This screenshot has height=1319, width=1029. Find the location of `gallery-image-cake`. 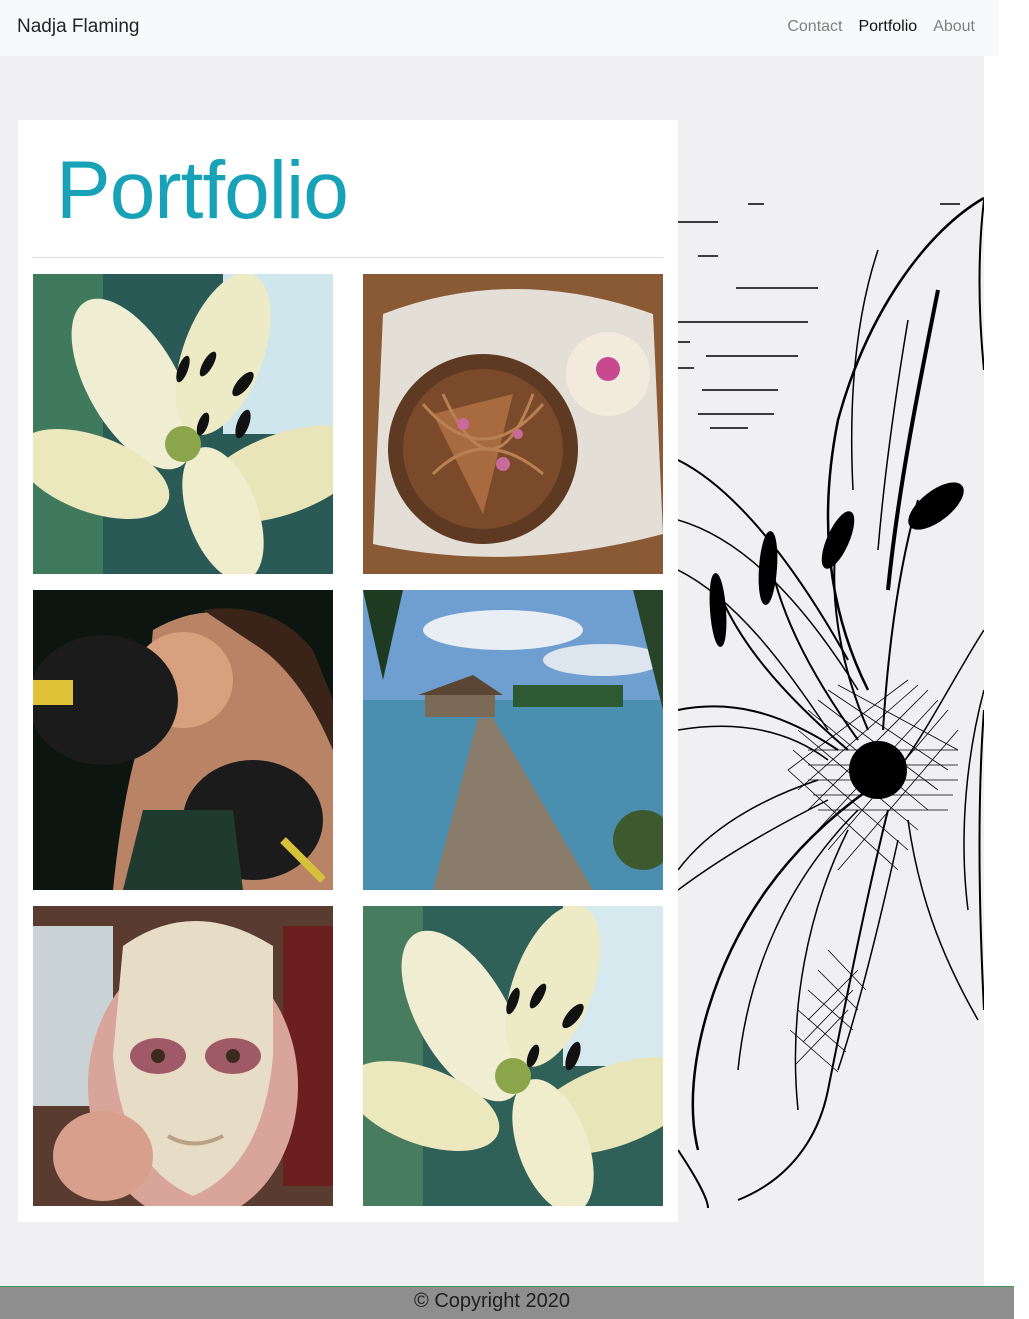

gallery-image-cake is located at coordinates (513, 424).